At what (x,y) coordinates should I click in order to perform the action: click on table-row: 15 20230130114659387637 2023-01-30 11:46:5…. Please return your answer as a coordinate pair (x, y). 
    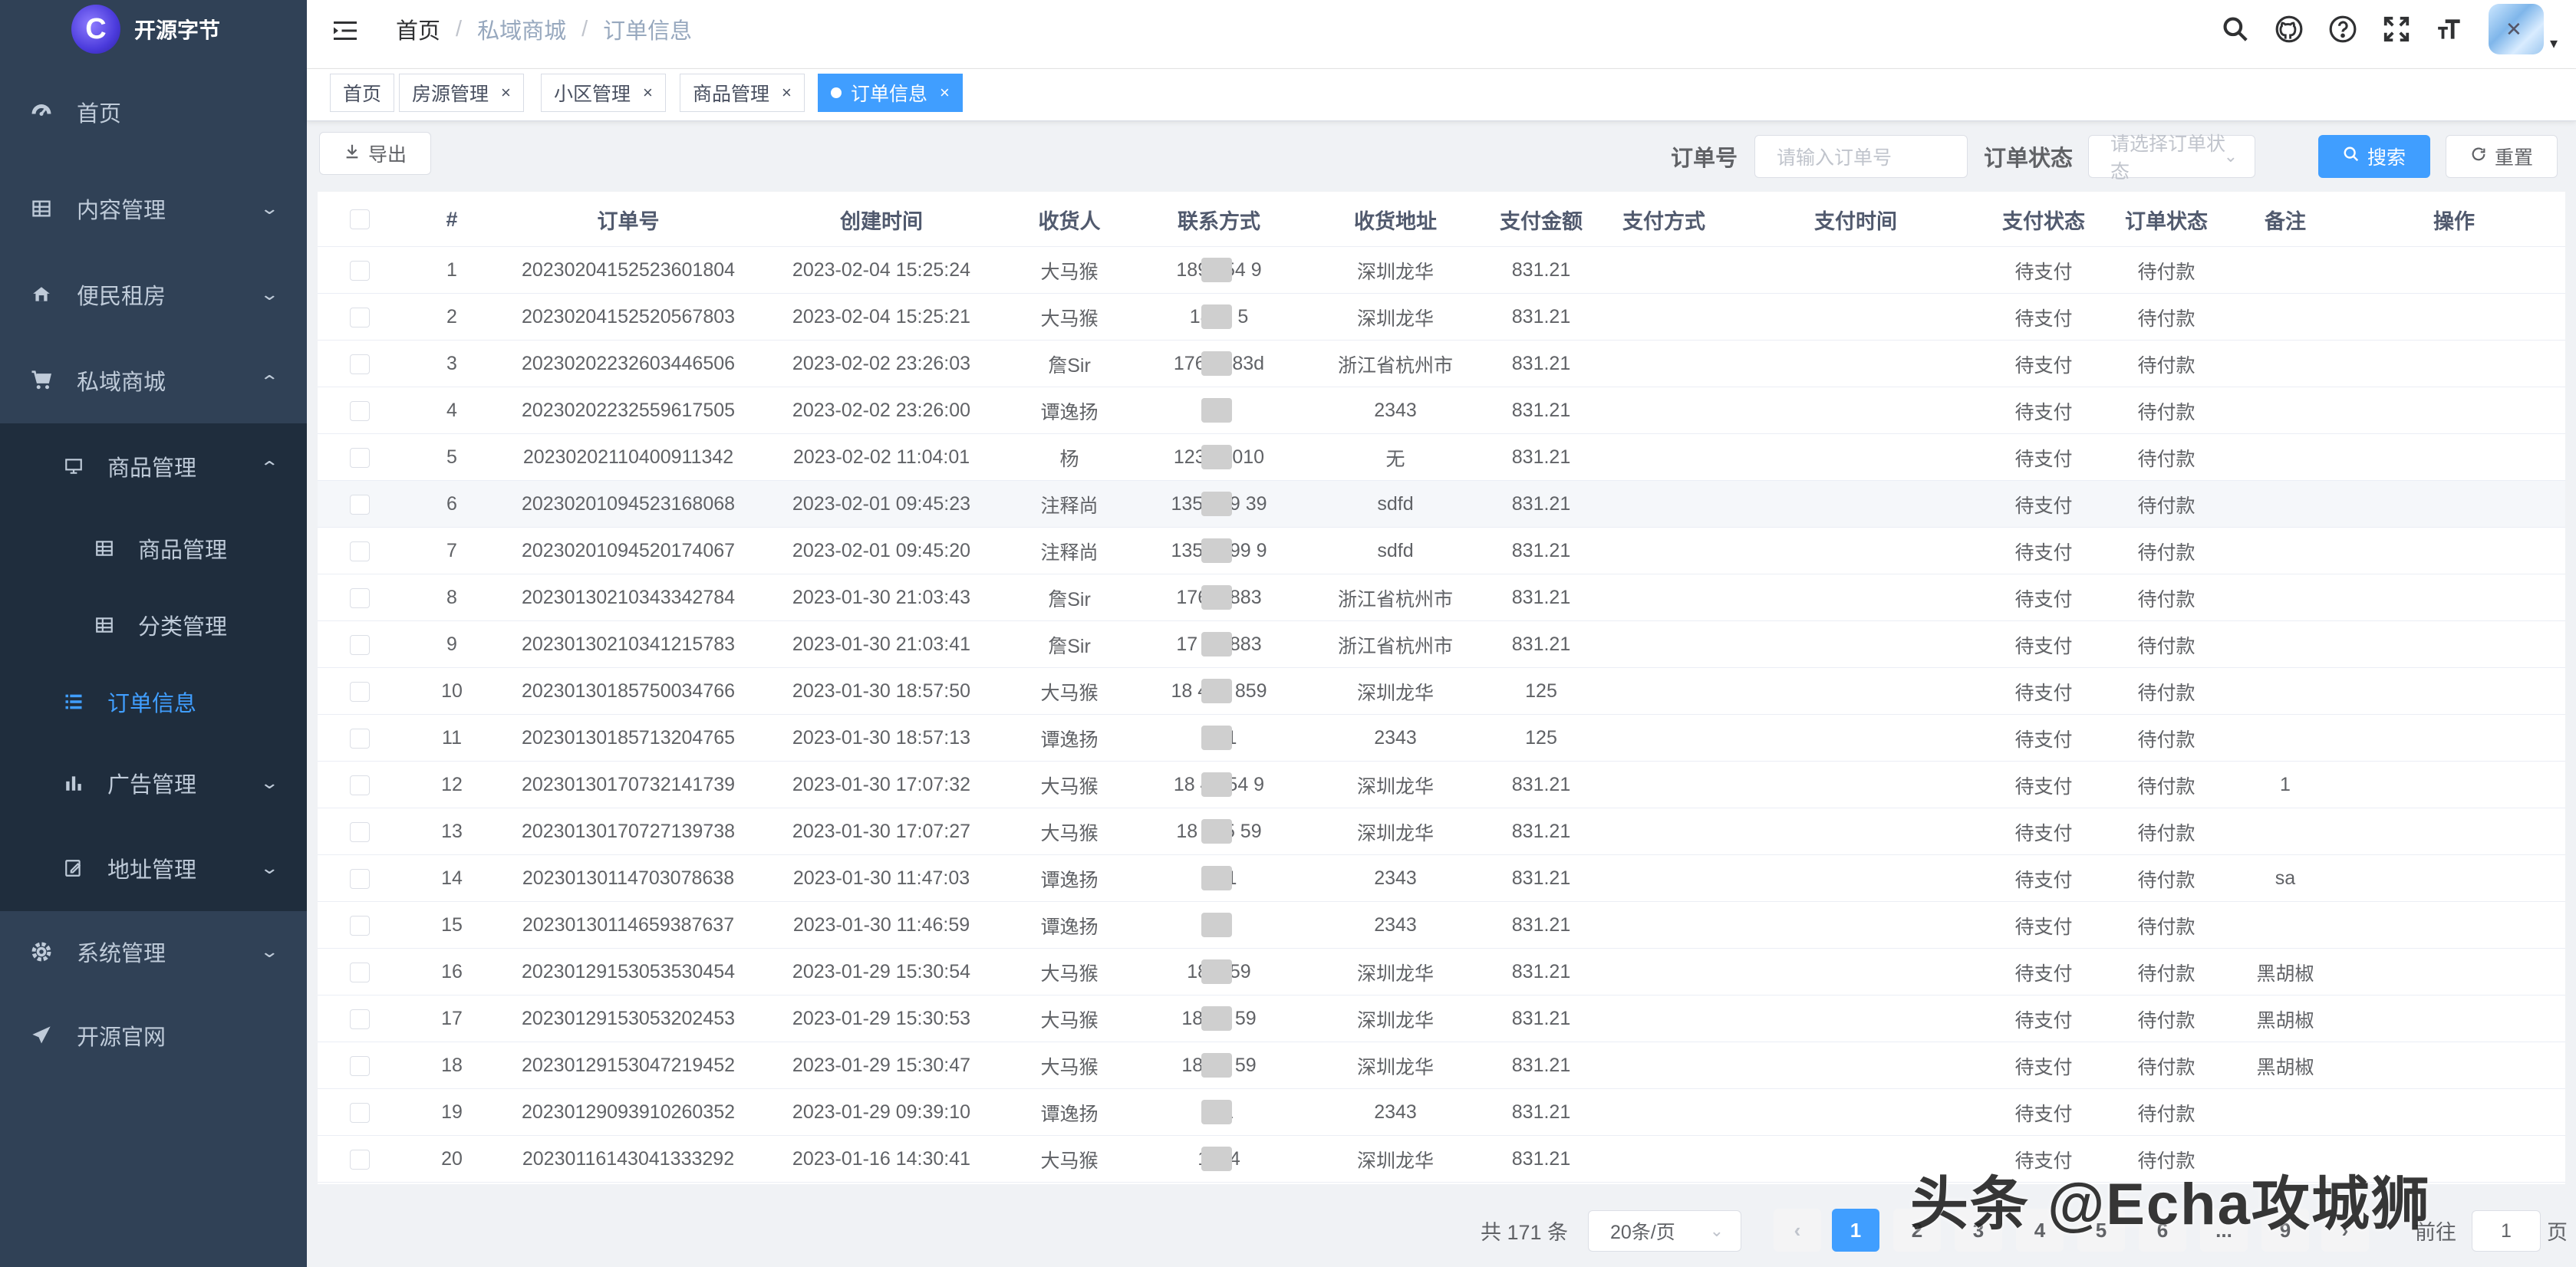
    Looking at the image, I should click on (1441, 925).